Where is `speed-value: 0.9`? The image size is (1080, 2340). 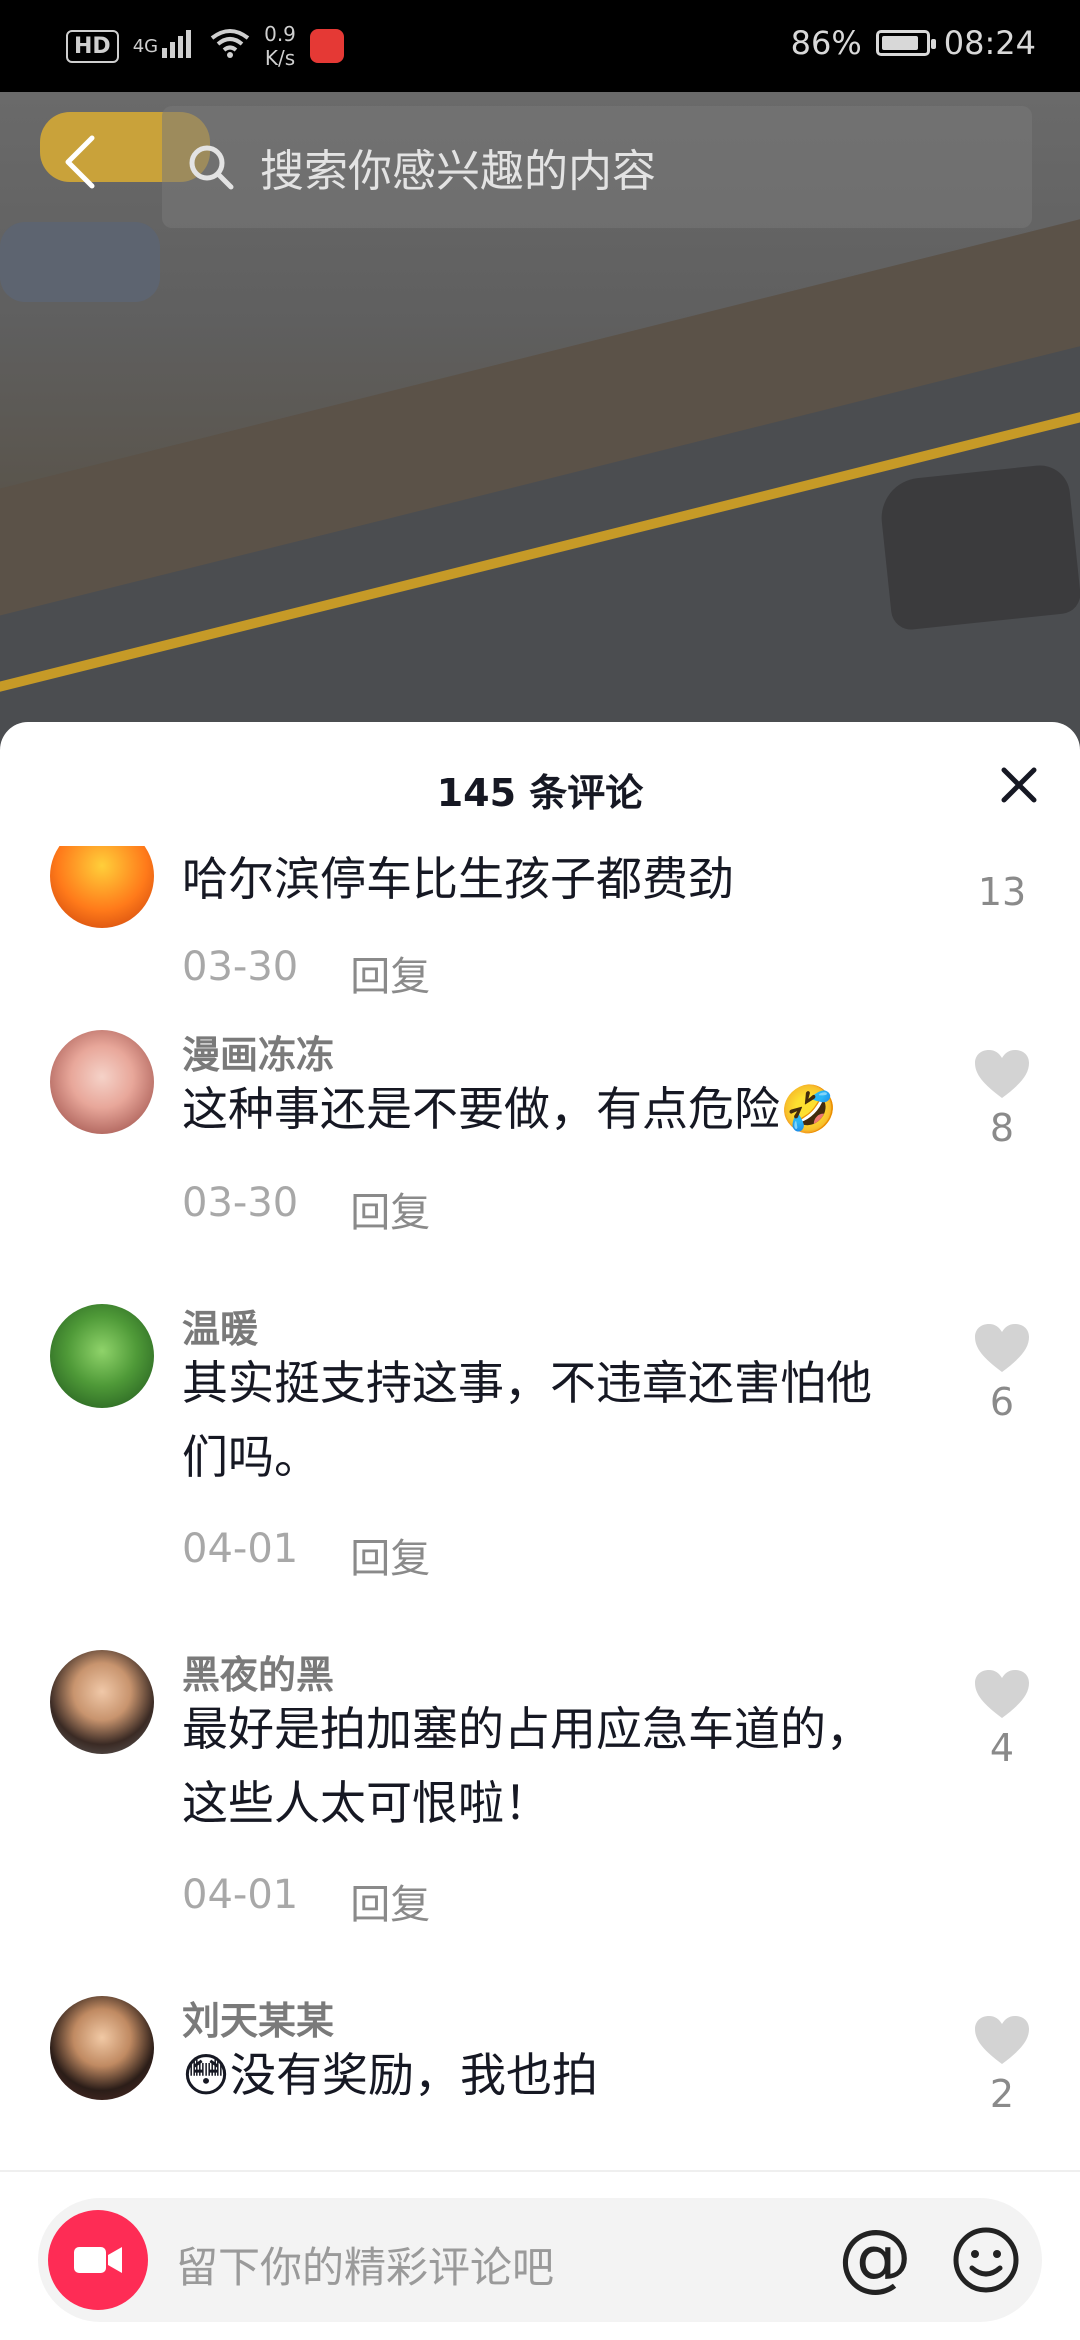
speed-value: 0.9 is located at coordinates (280, 34).